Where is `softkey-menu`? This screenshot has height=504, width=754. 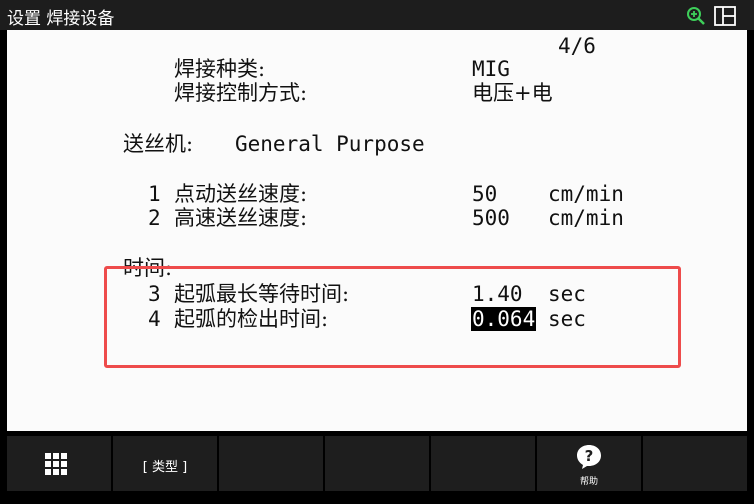 softkey-menu is located at coordinates (60, 463).